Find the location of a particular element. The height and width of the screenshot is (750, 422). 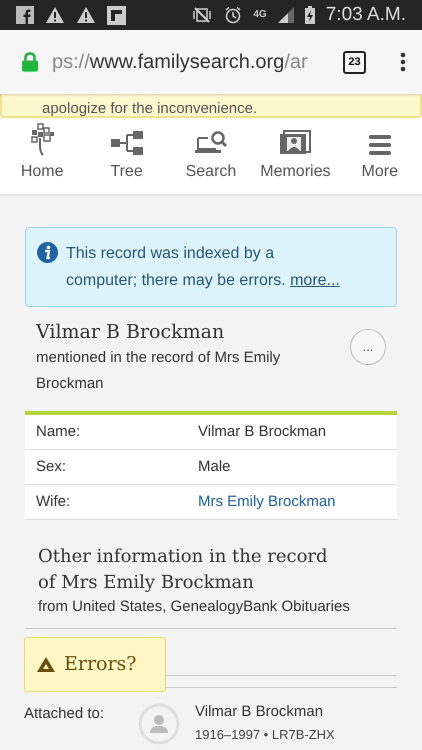

network-type: 4G is located at coordinates (260, 15).